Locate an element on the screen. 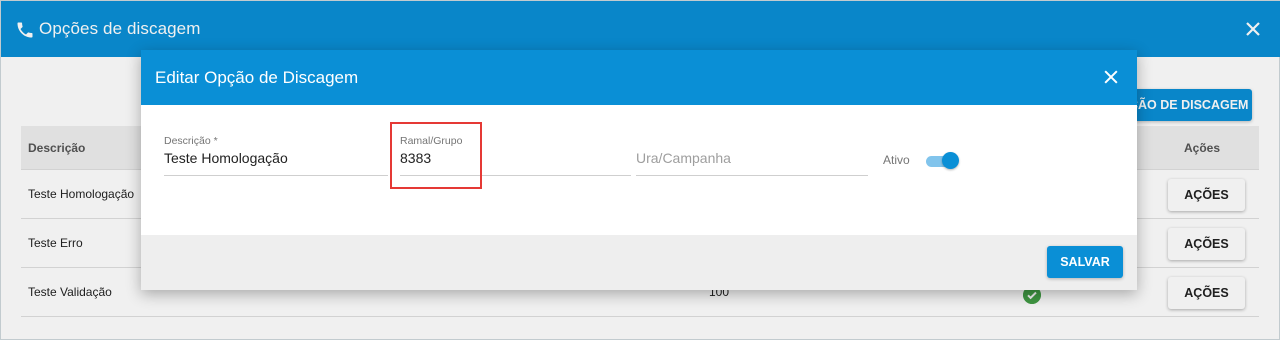 The width and height of the screenshot is (1280, 340). edit-dialog-title: Editar Opção de Discagem is located at coordinates (257, 77).